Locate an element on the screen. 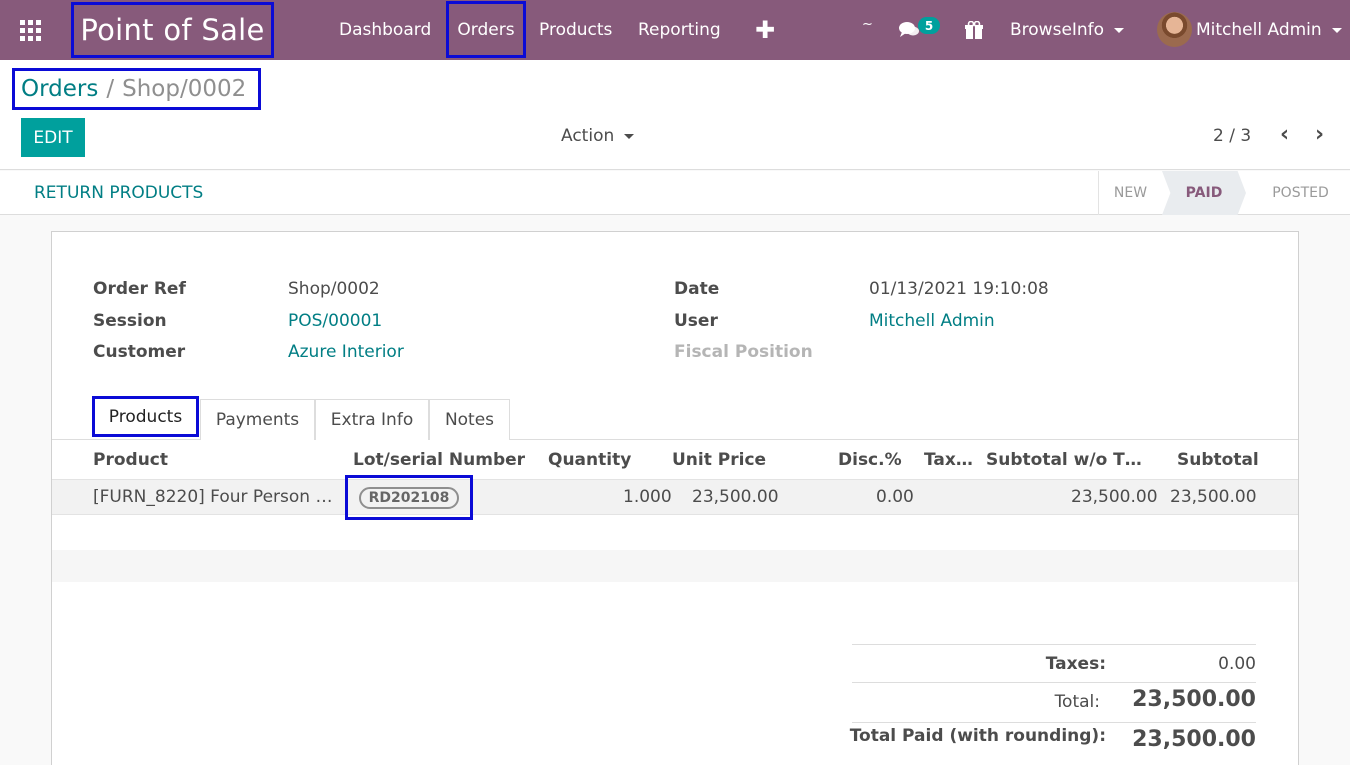 The width and height of the screenshot is (1350, 765). tilde-icon: ~ is located at coordinates (867, 24).